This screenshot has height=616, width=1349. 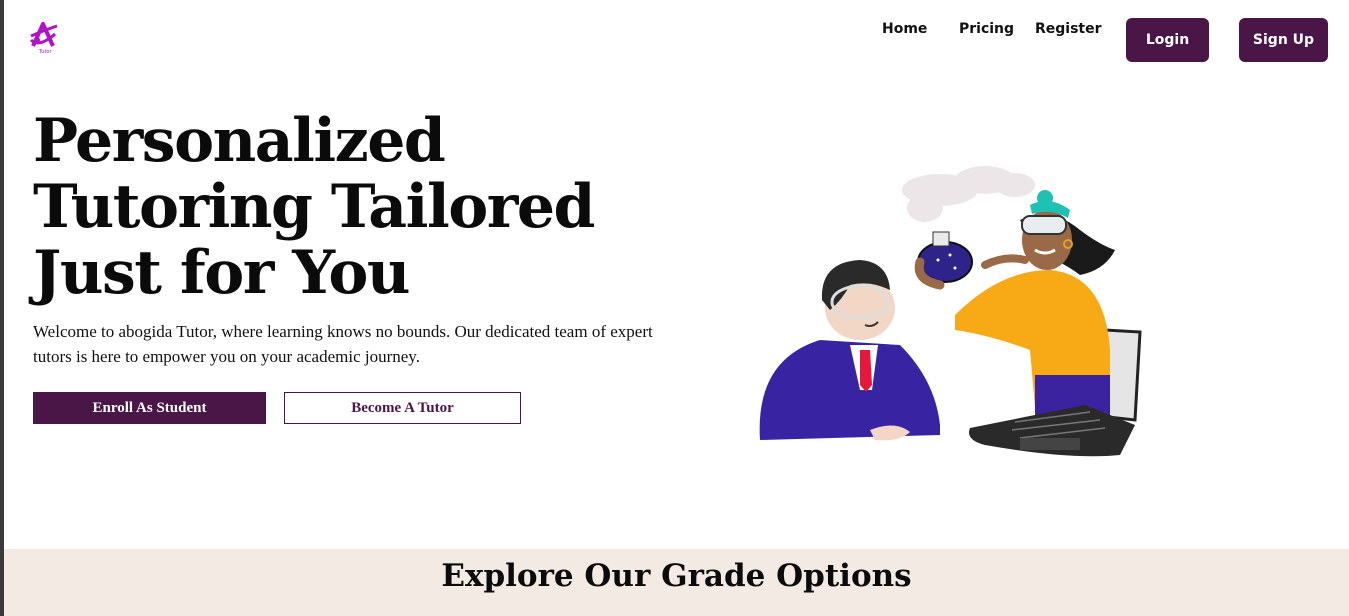 I want to click on boy-body, so click(x=849, y=390).